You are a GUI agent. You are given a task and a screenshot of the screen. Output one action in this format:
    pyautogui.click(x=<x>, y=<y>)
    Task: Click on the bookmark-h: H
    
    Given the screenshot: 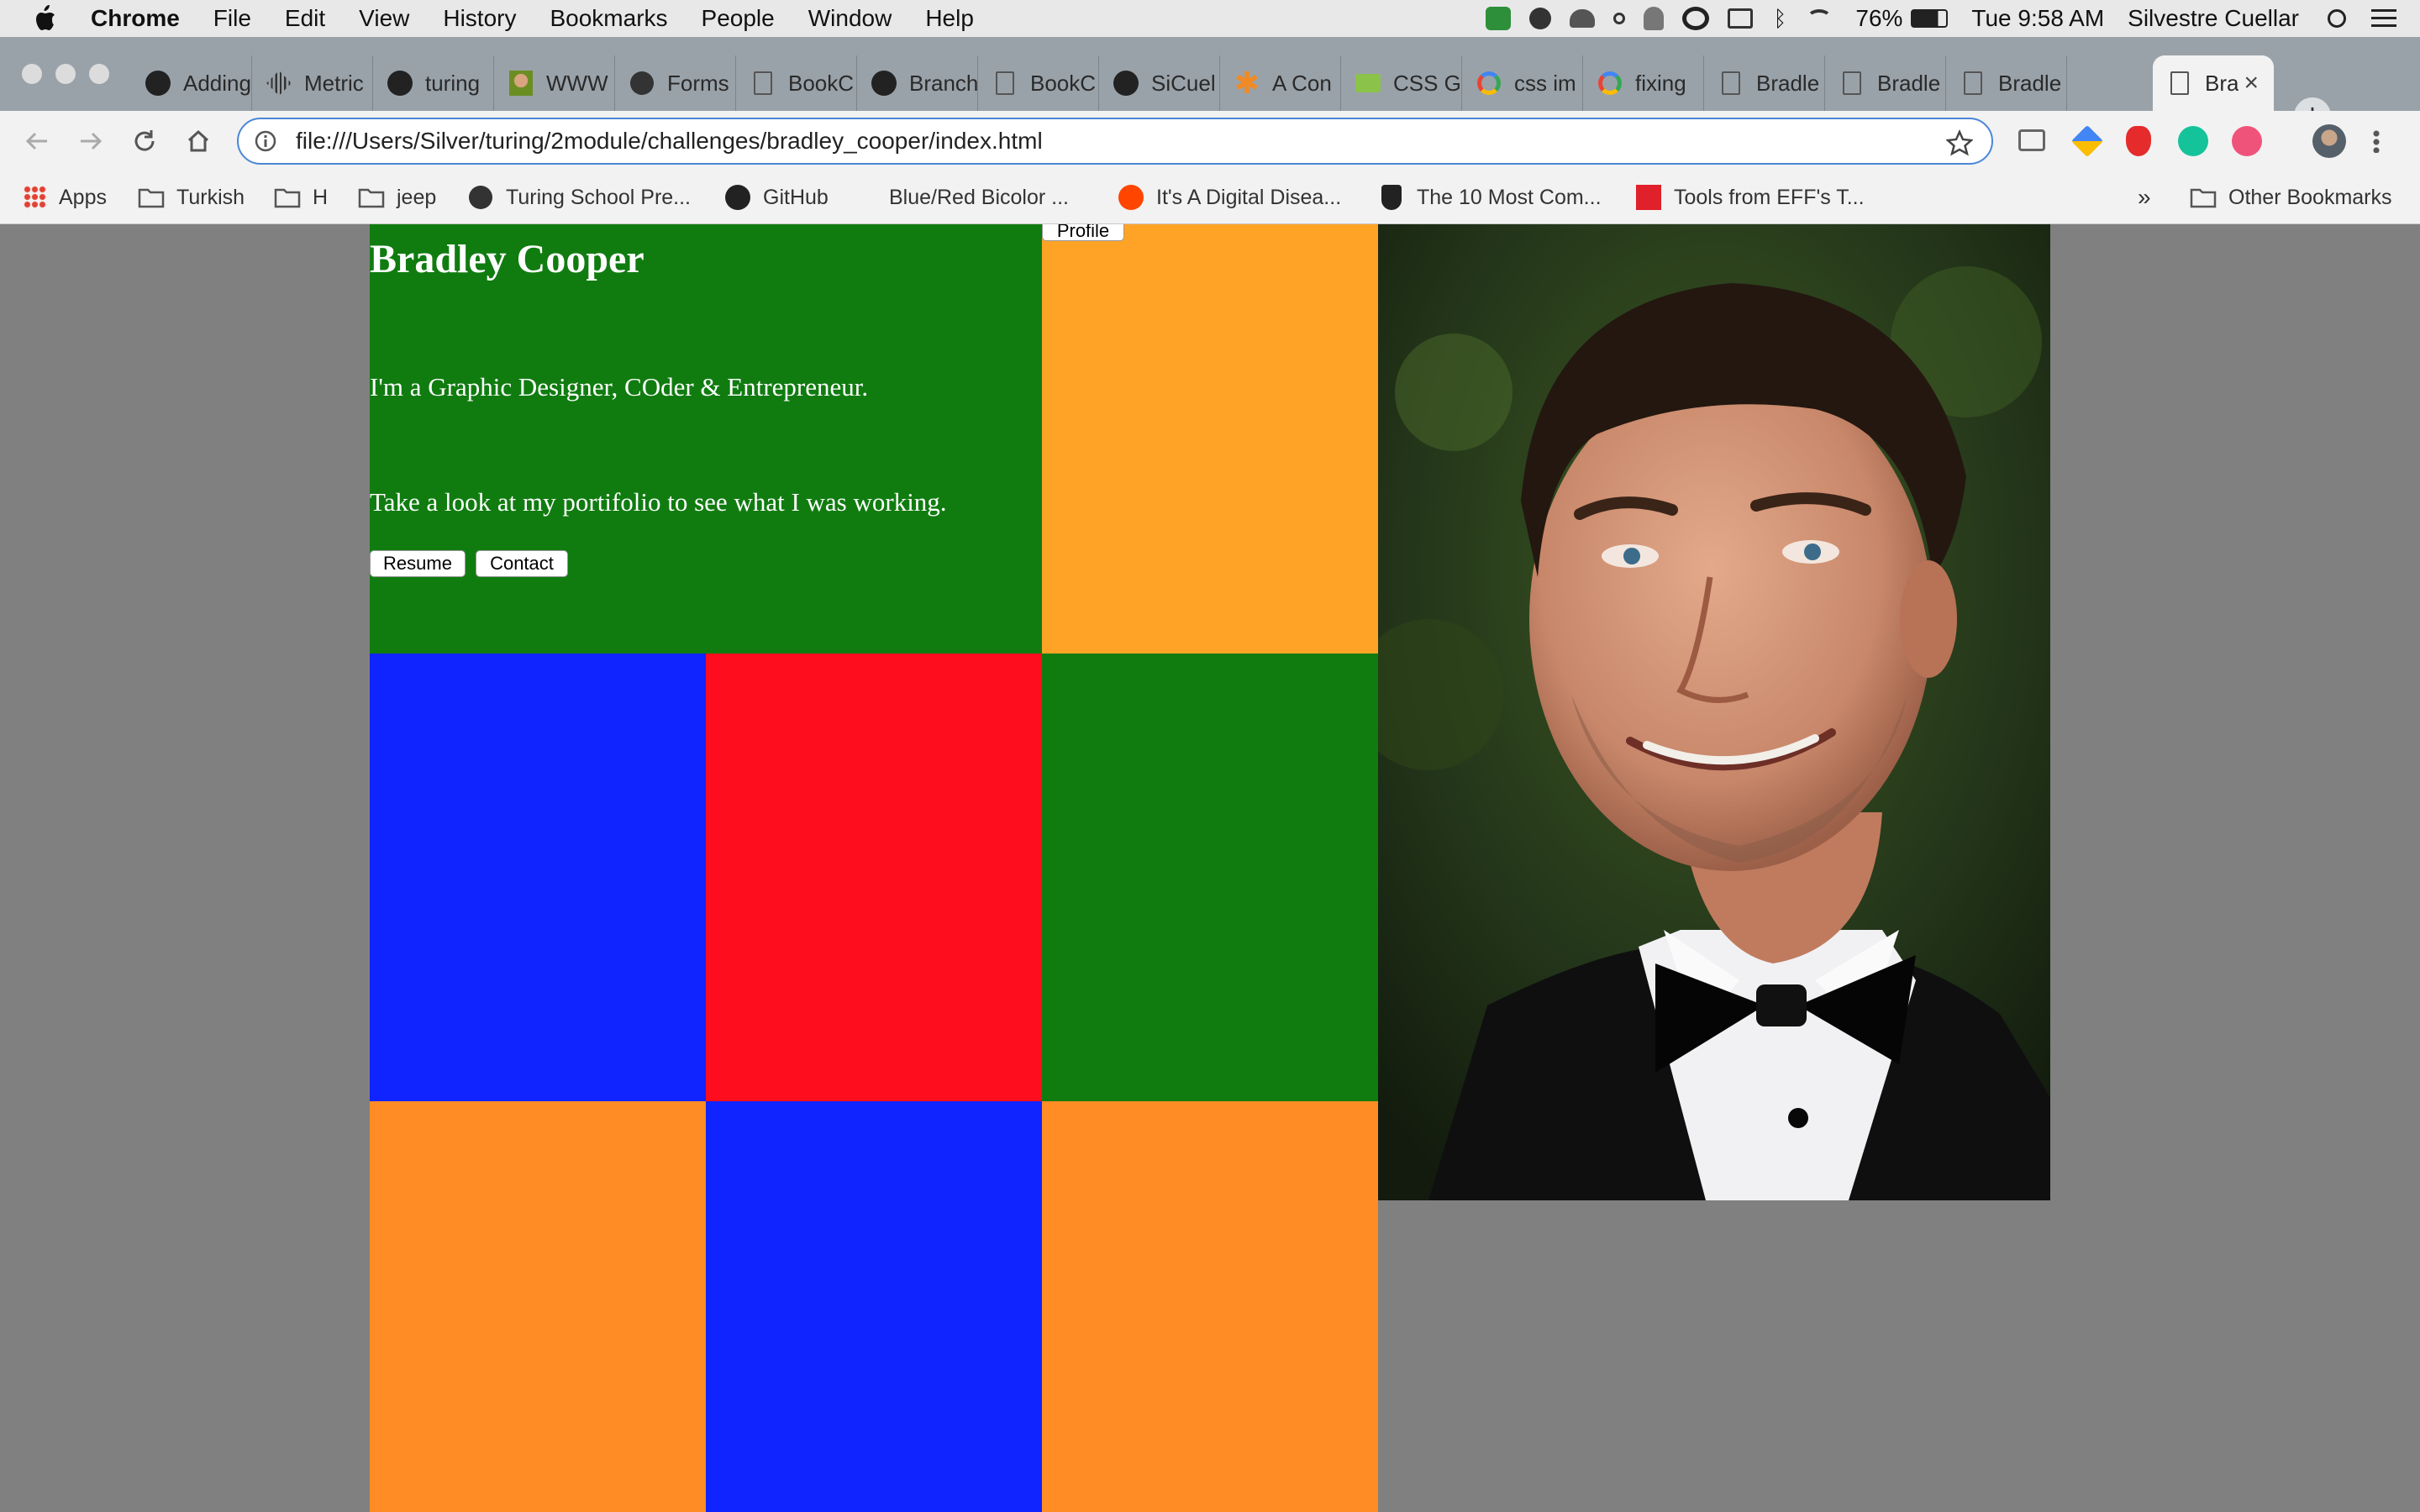 What is the action you would take?
    pyautogui.click(x=301, y=197)
    